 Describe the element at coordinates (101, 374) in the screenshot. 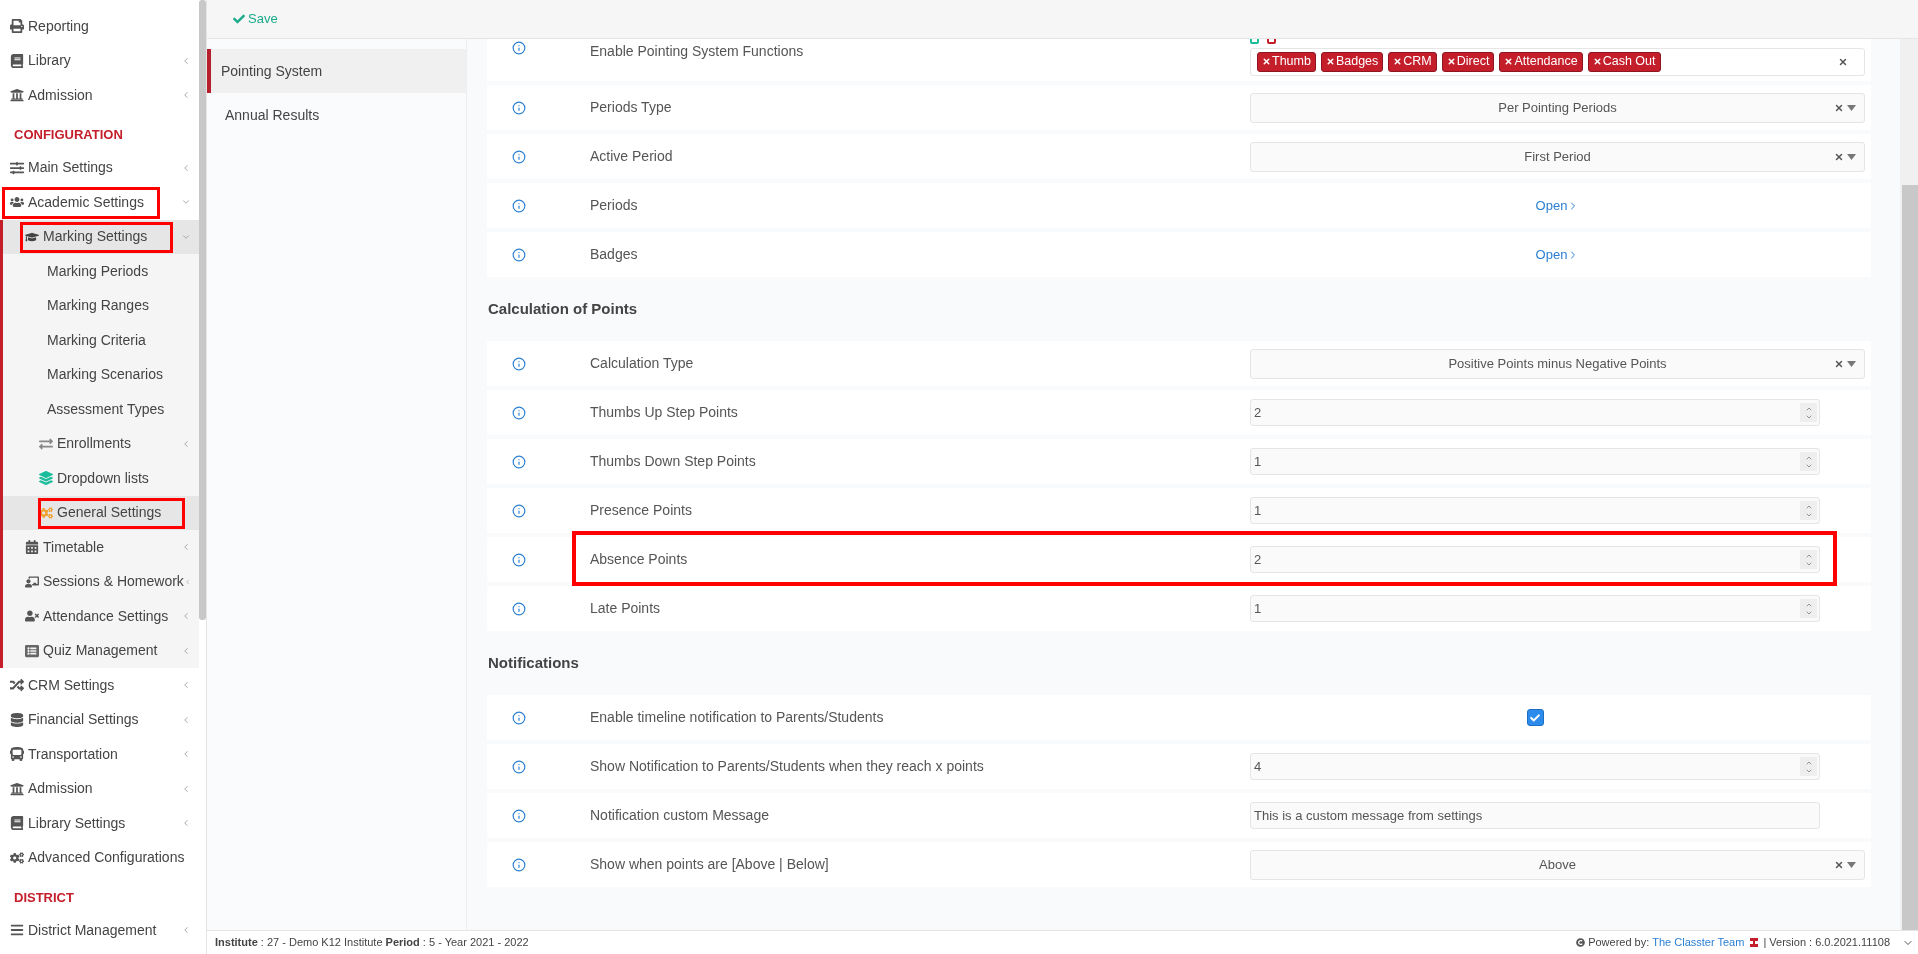

I see `sidebar-item: Marking Scenarios` at that location.